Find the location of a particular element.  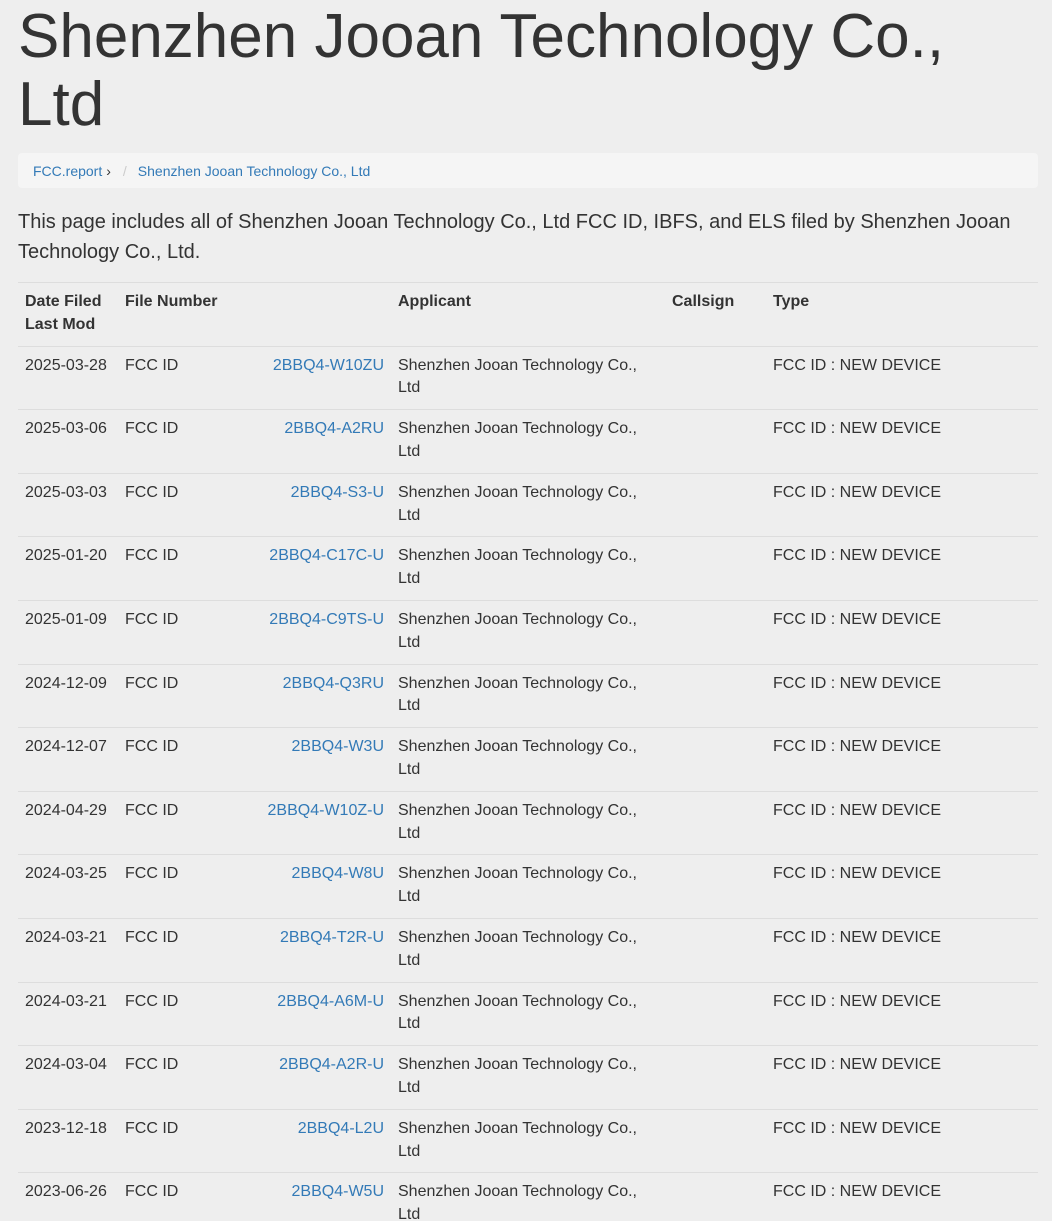

row-date: 2023-06-26 is located at coordinates (68, 1196).